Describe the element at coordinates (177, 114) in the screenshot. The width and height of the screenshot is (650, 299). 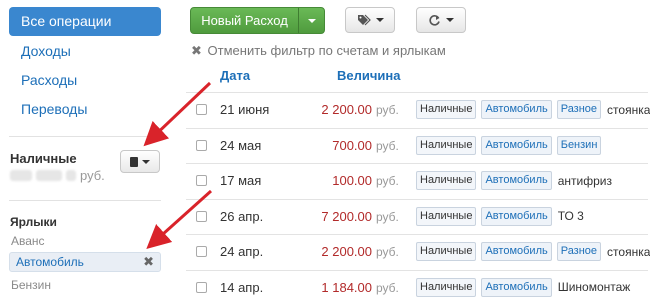
I see `arrow-to-account` at that location.